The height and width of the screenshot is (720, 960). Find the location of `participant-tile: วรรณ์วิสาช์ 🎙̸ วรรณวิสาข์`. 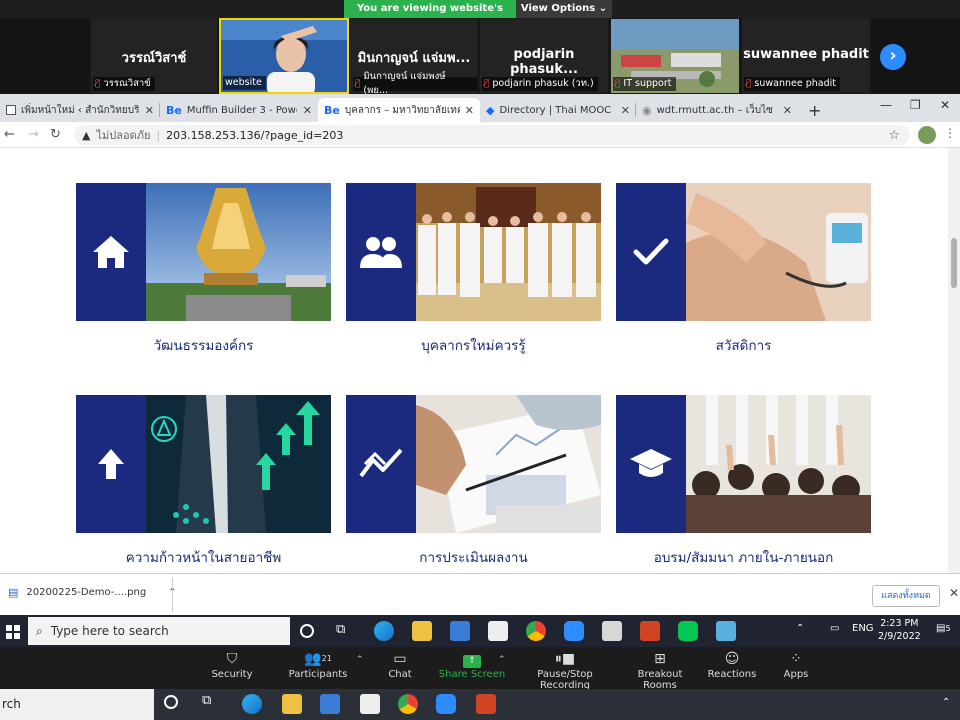

participant-tile: วรรณ์วิสาช์ 🎙̸ วรรณวิสาข์ is located at coordinates (154, 56).